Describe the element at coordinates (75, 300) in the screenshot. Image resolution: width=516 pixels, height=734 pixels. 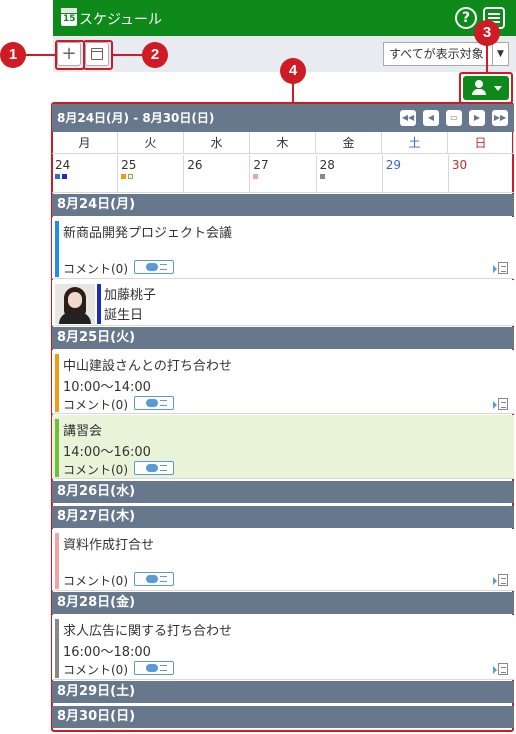
I see `avatar-face` at that location.